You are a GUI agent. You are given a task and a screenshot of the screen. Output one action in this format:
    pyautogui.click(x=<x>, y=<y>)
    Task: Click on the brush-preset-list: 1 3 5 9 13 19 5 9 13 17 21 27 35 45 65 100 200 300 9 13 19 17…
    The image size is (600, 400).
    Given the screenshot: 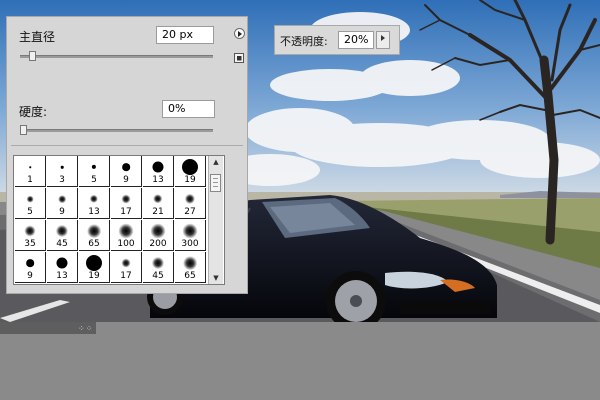 What is the action you would take?
    pyautogui.click(x=119, y=220)
    